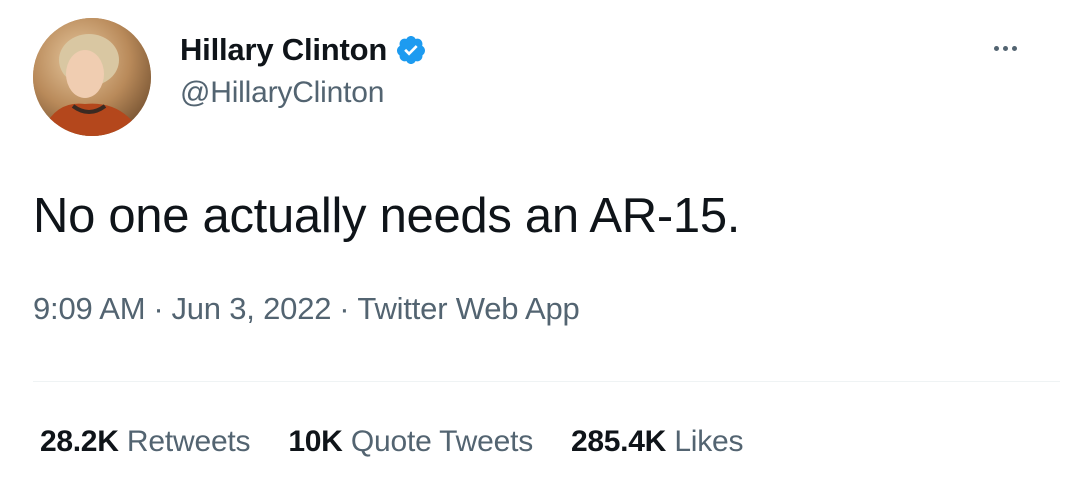  I want to click on stat-value: 28.2K, so click(79, 441).